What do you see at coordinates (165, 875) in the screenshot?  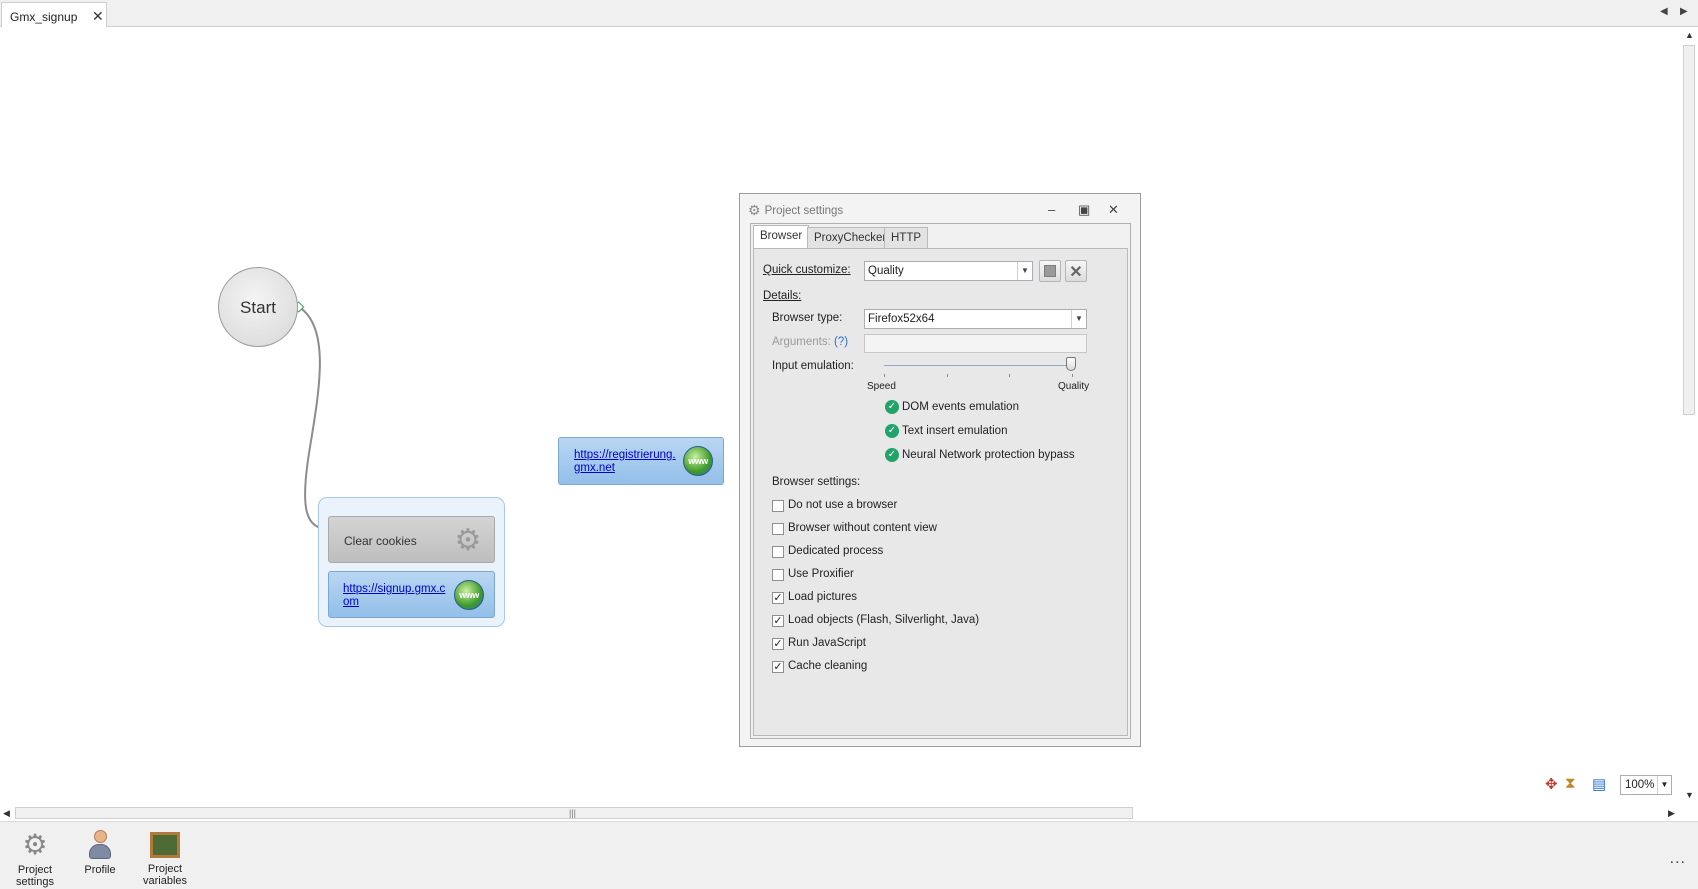 I see `project-variables-label: Project variables` at bounding box center [165, 875].